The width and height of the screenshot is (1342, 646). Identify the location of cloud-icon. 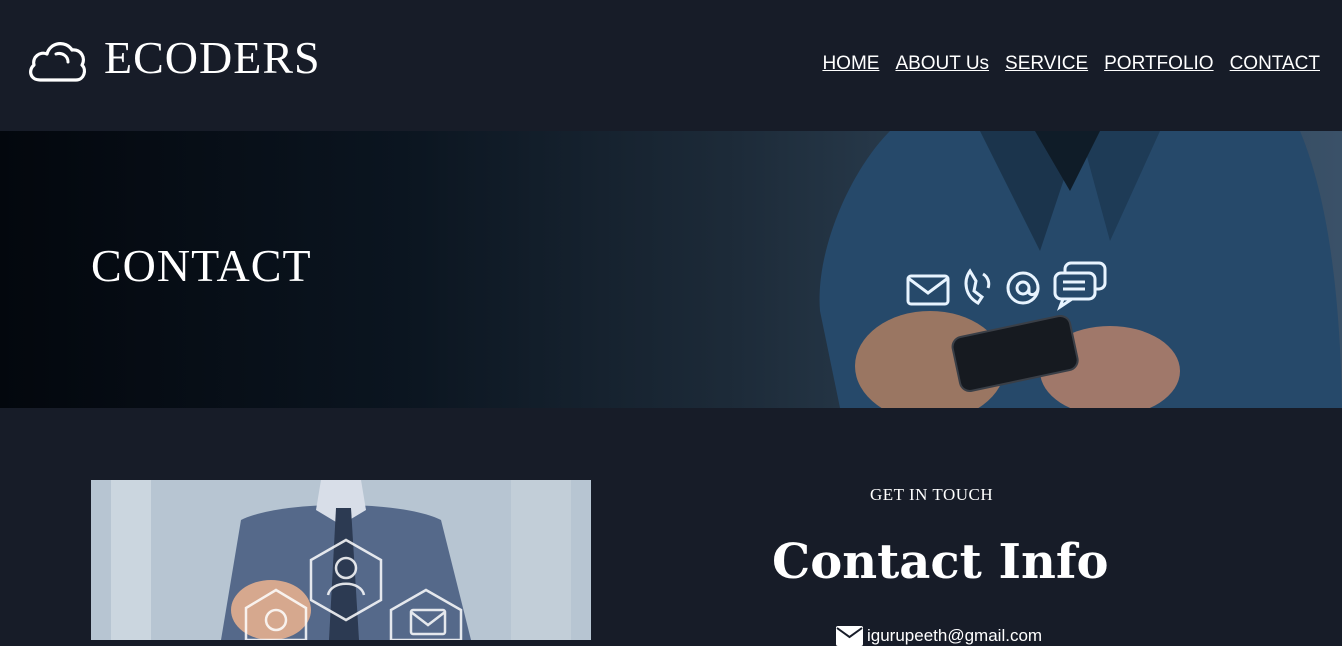
(58, 62).